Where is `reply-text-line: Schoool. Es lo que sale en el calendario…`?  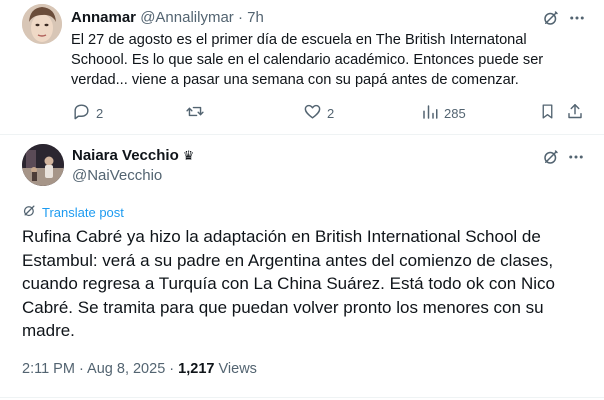 reply-text-line: Schoool. Es lo que sale en el calendario… is located at coordinates (307, 60).